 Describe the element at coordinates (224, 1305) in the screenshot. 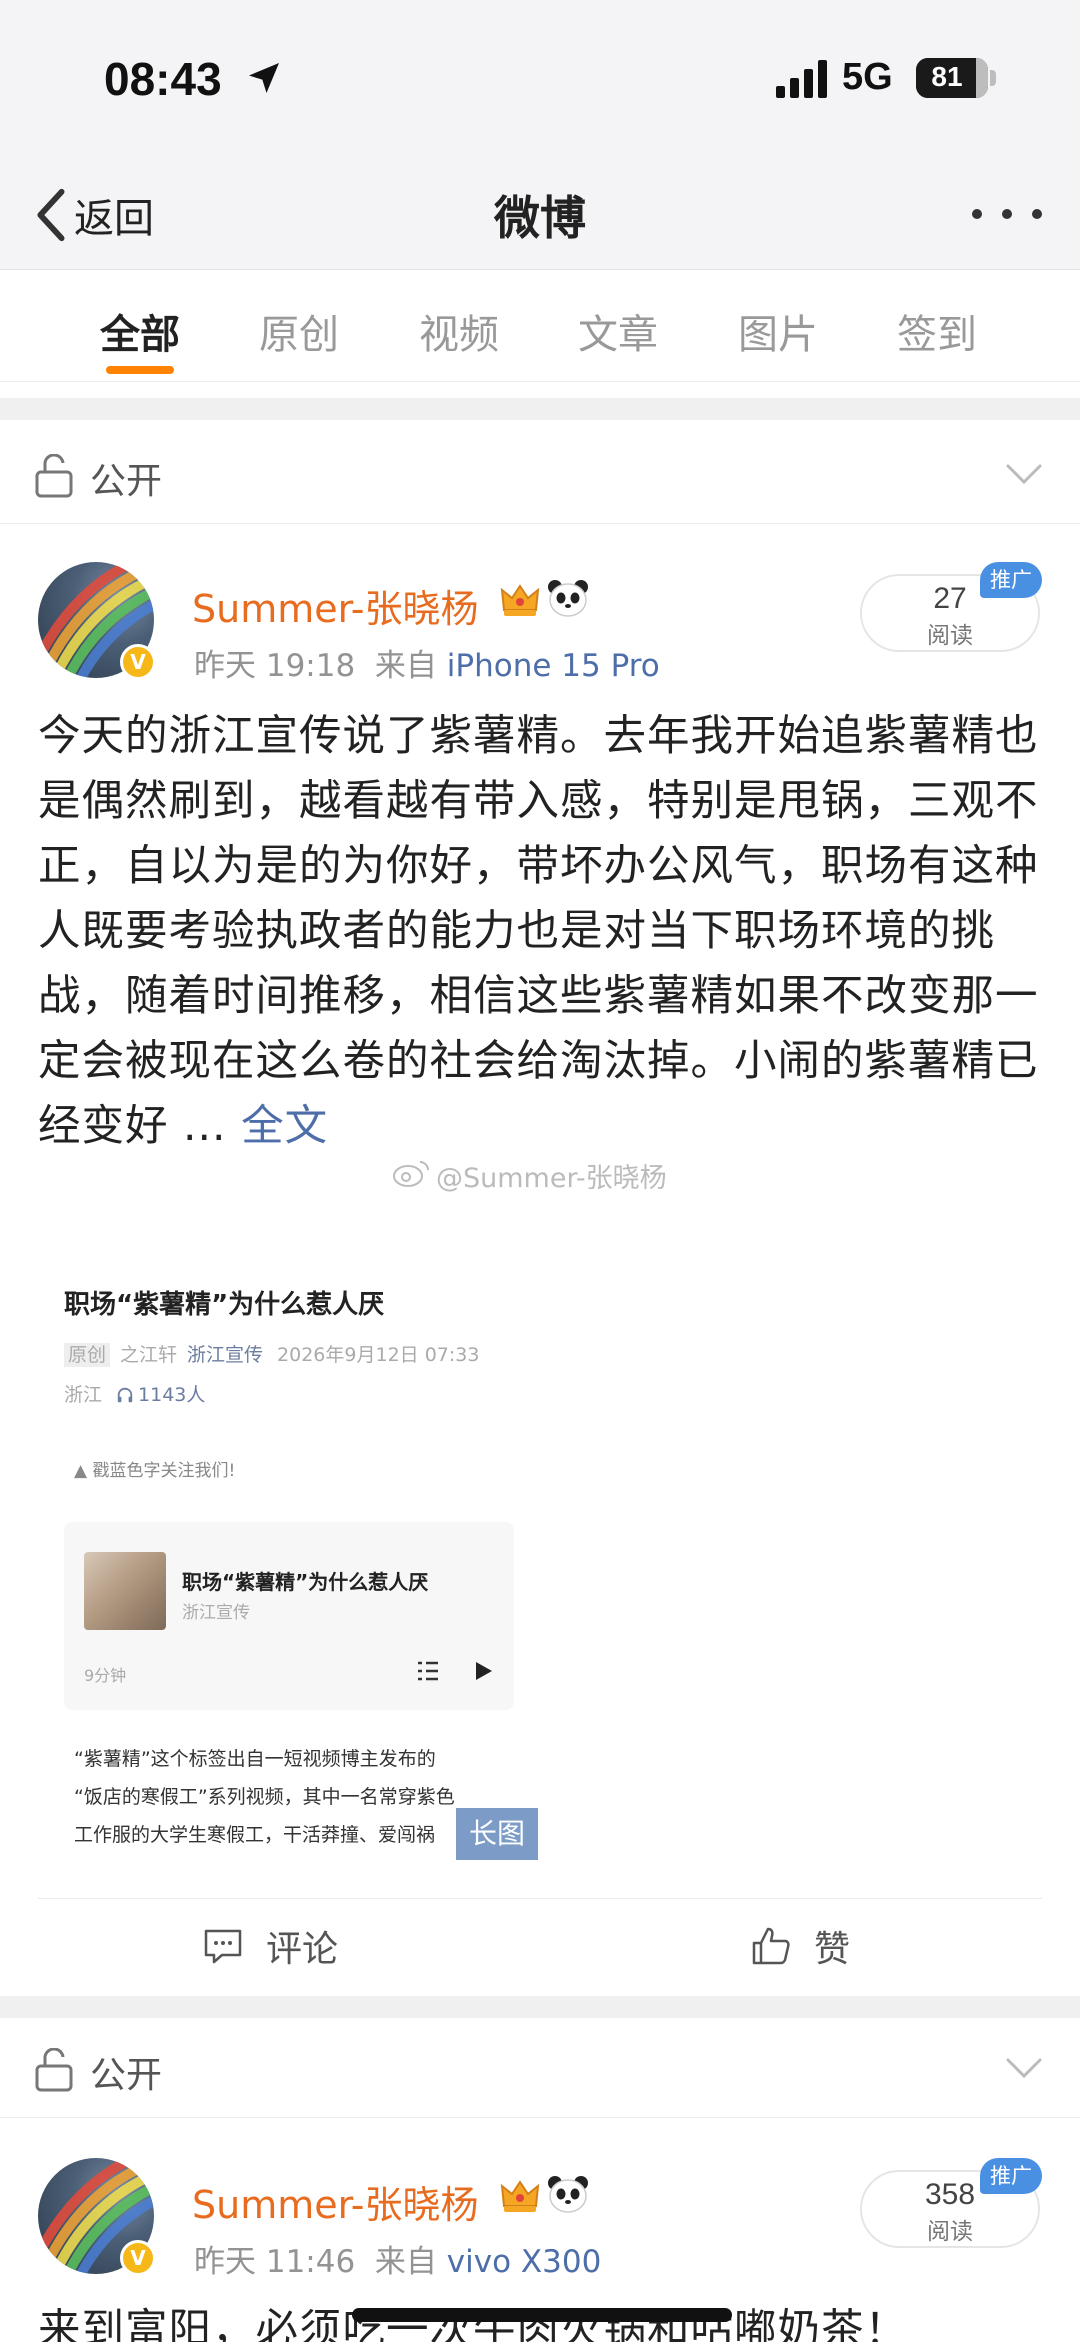

I see `article-title: 职场“紫薯精”为什么惹人厌` at that location.